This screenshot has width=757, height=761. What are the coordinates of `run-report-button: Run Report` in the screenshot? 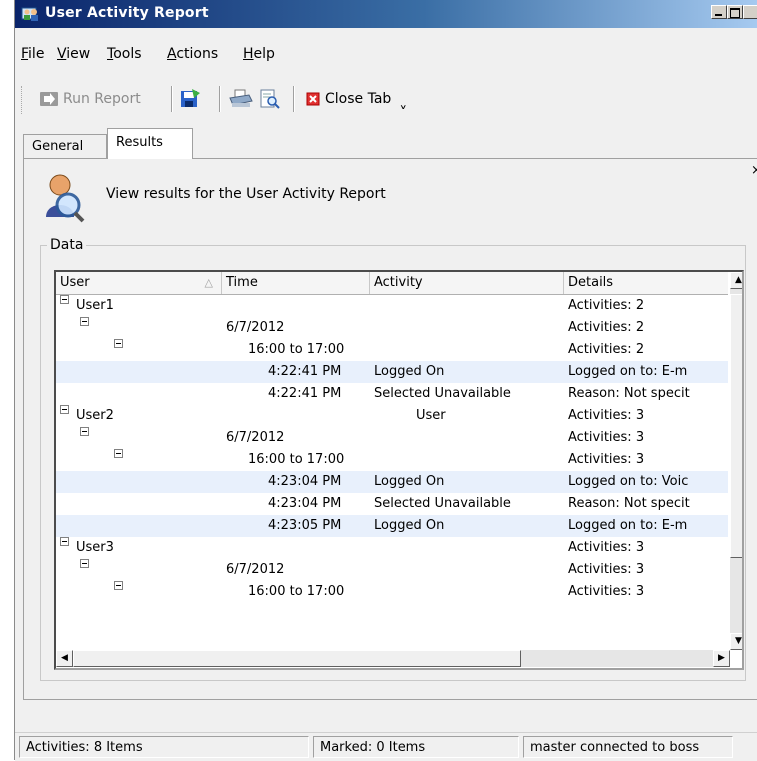 It's located at (90, 99).